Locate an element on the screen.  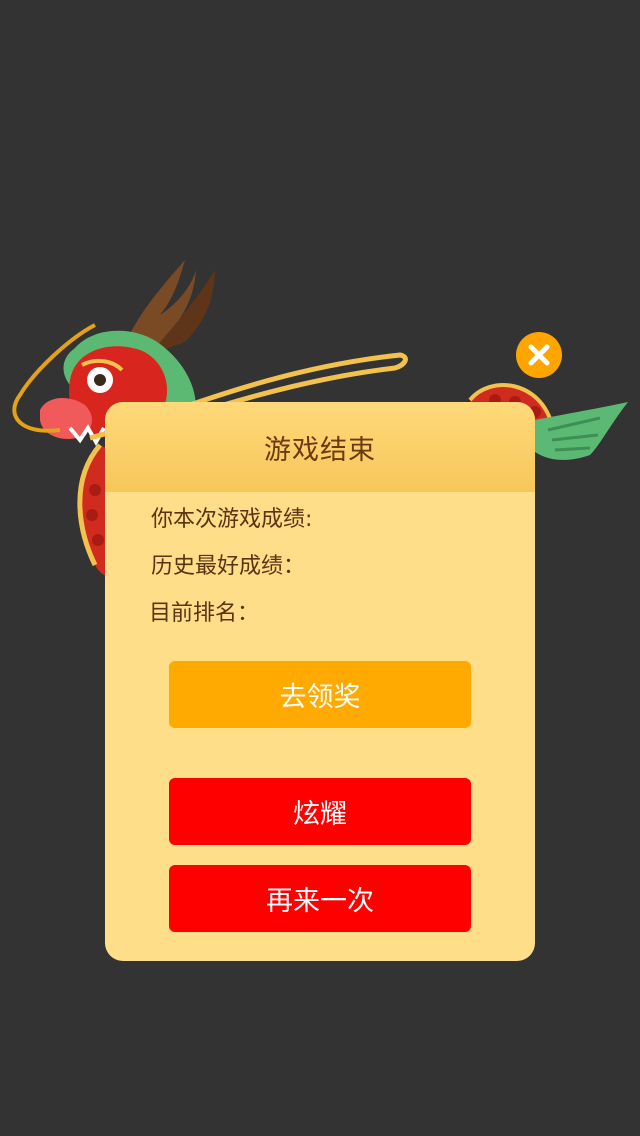
dialog-header: 游戏结束 is located at coordinates (320, 447).